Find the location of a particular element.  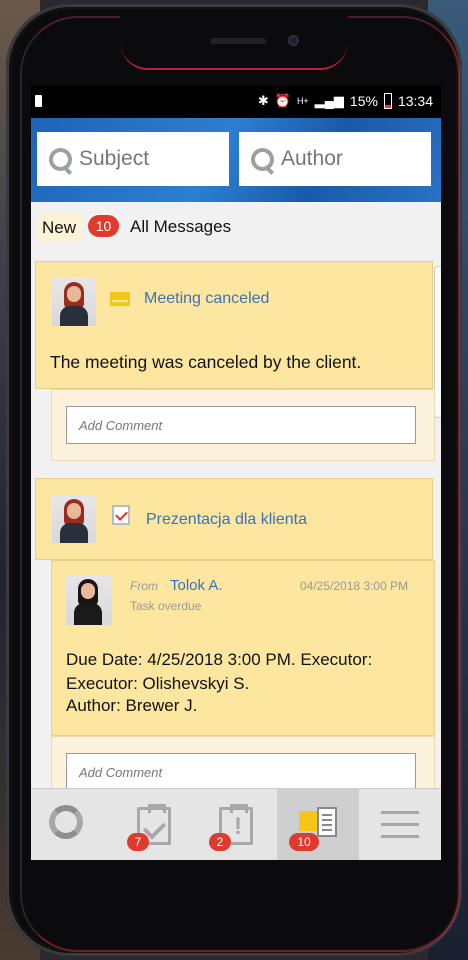

messages-count-badge: 10 is located at coordinates (304, 842).